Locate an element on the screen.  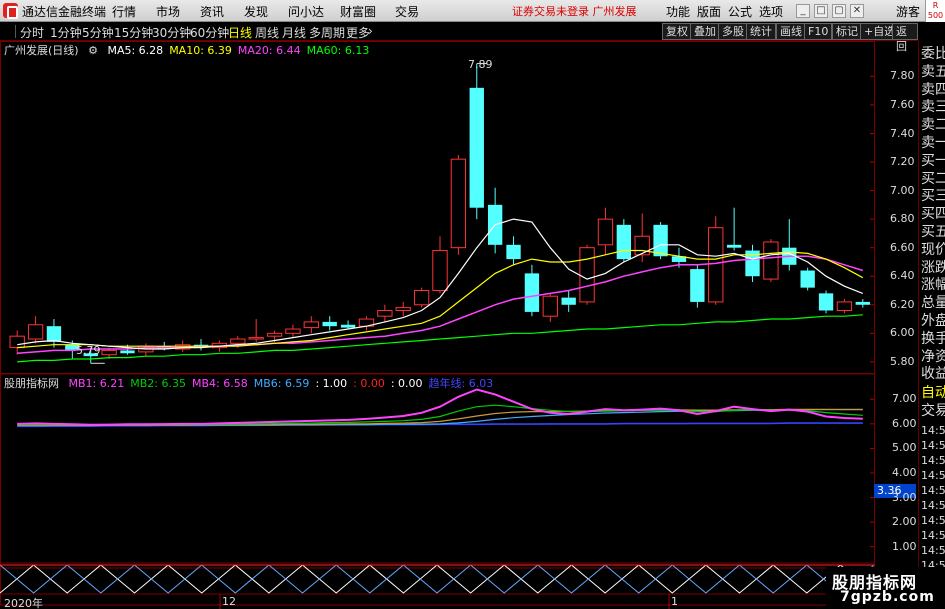
period-intraday: 分时 is located at coordinates (32, 32).